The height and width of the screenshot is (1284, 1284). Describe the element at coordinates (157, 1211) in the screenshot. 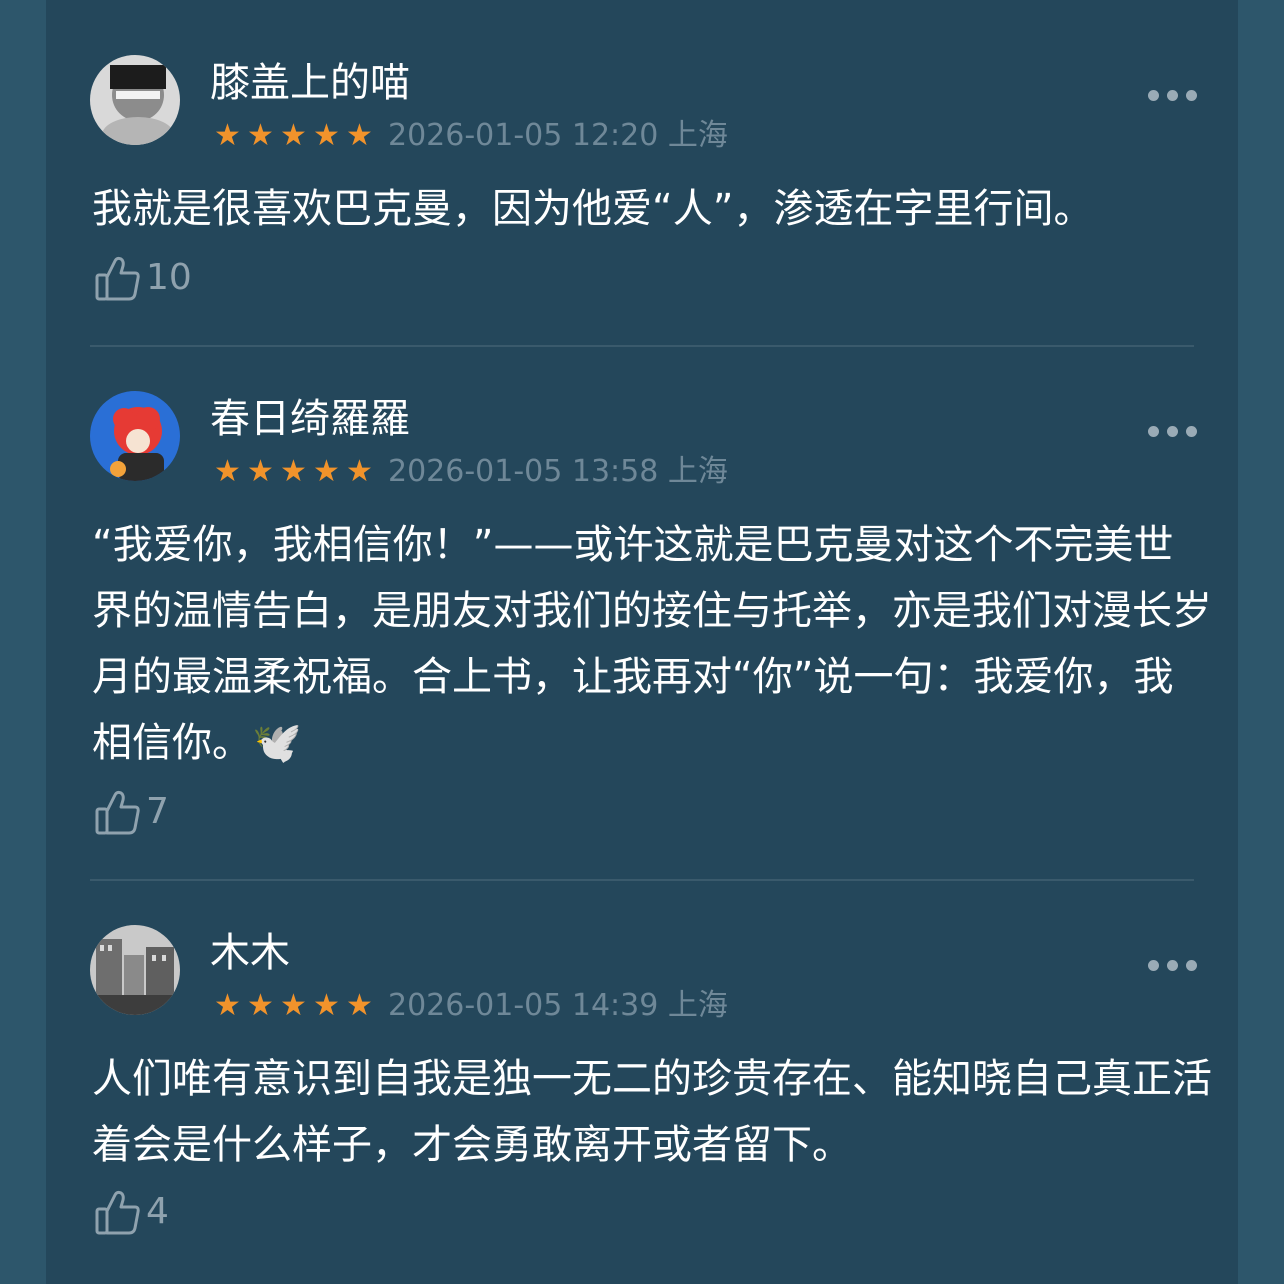

I see `like-count: 4` at that location.